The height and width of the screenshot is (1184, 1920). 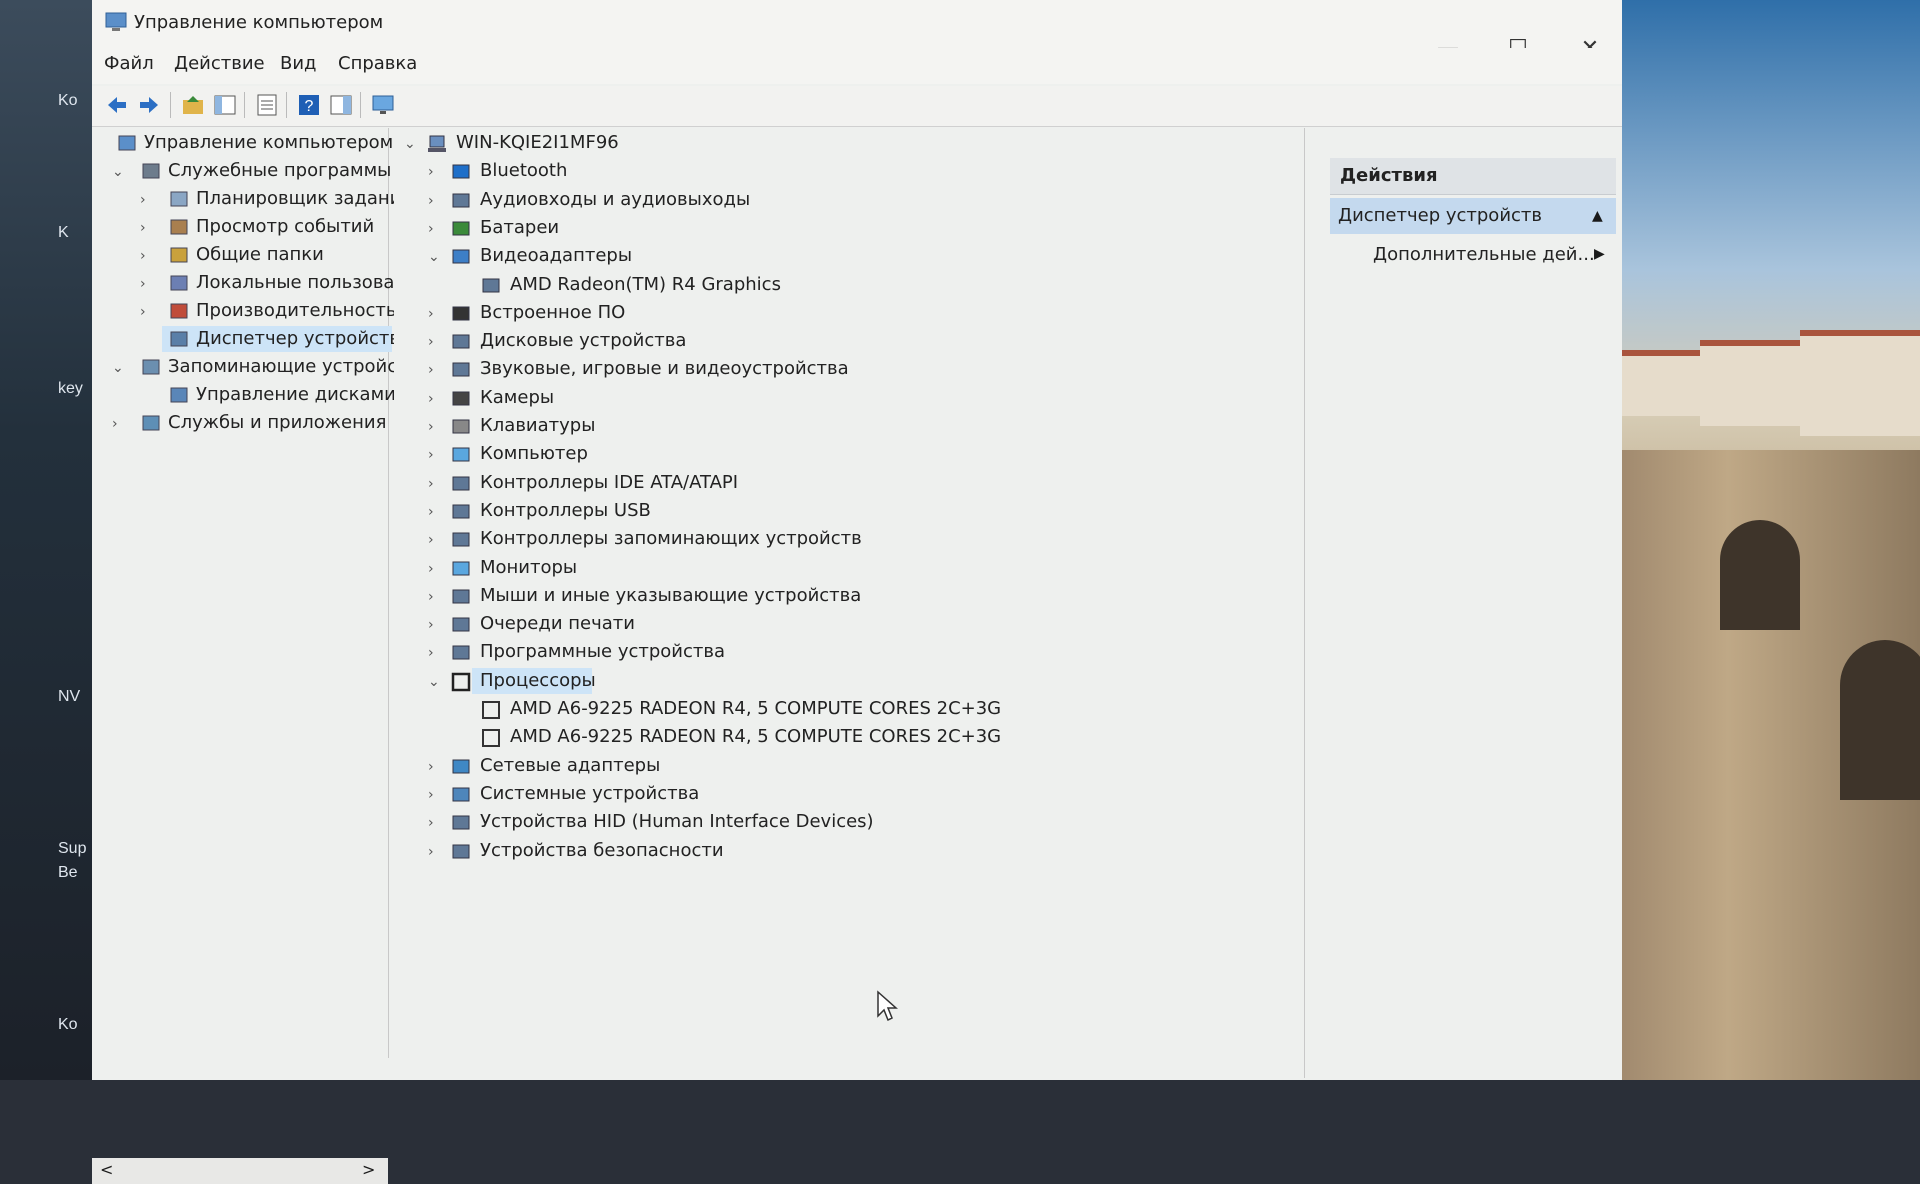 I want to click on tree-node-icon, so click(x=179, y=255).